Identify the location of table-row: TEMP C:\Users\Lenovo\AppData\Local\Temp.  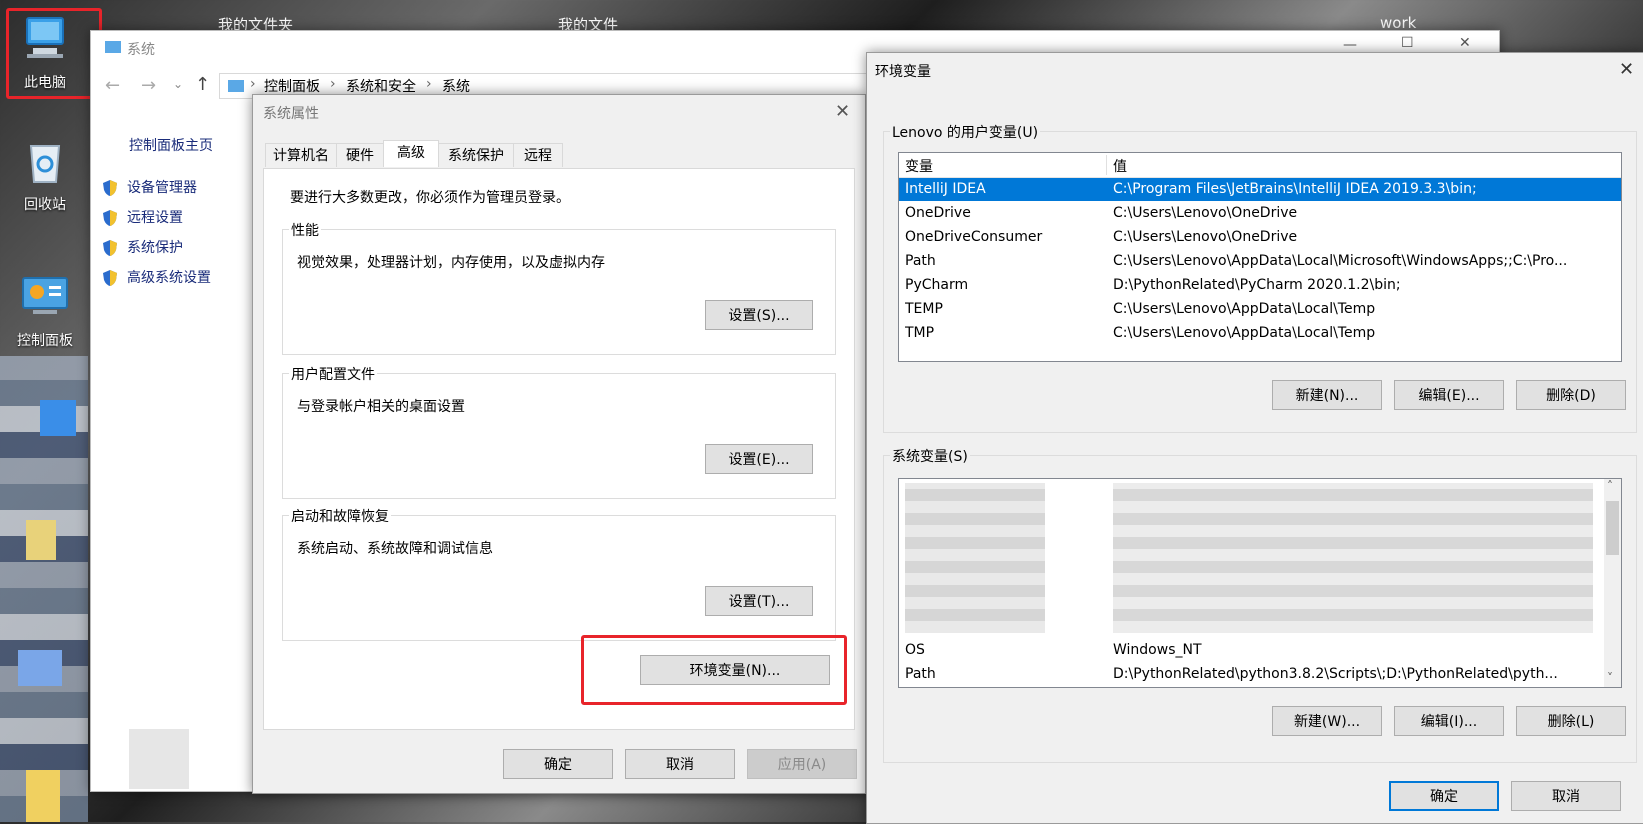
(1260, 309).